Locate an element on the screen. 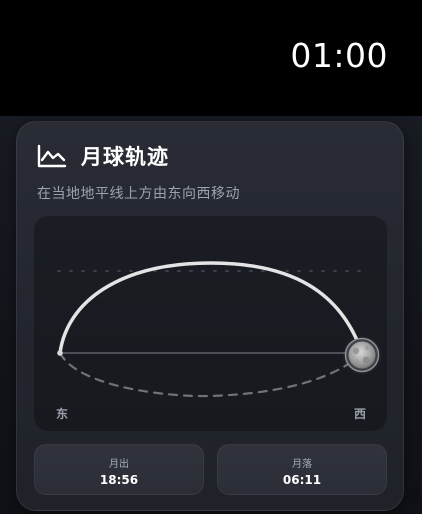 This screenshot has height=514, width=422. moon-path-above-horizon is located at coordinates (211, 308).